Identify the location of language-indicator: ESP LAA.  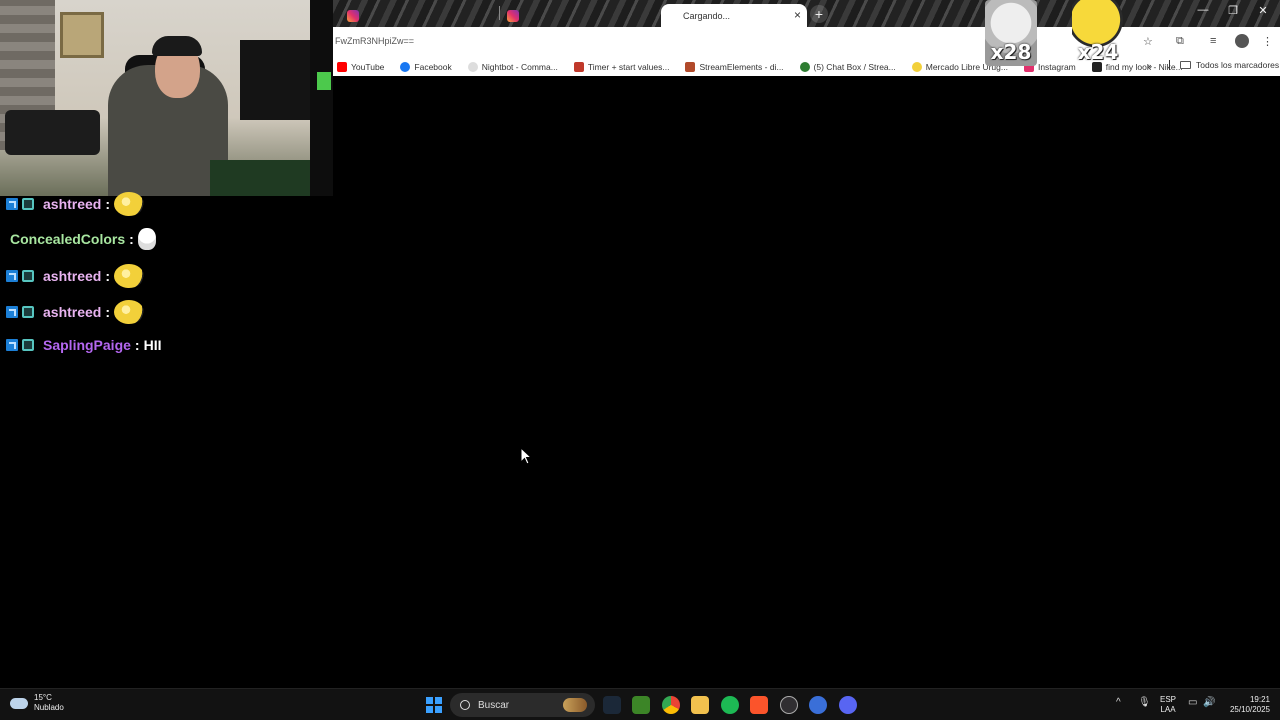
(1168, 705).